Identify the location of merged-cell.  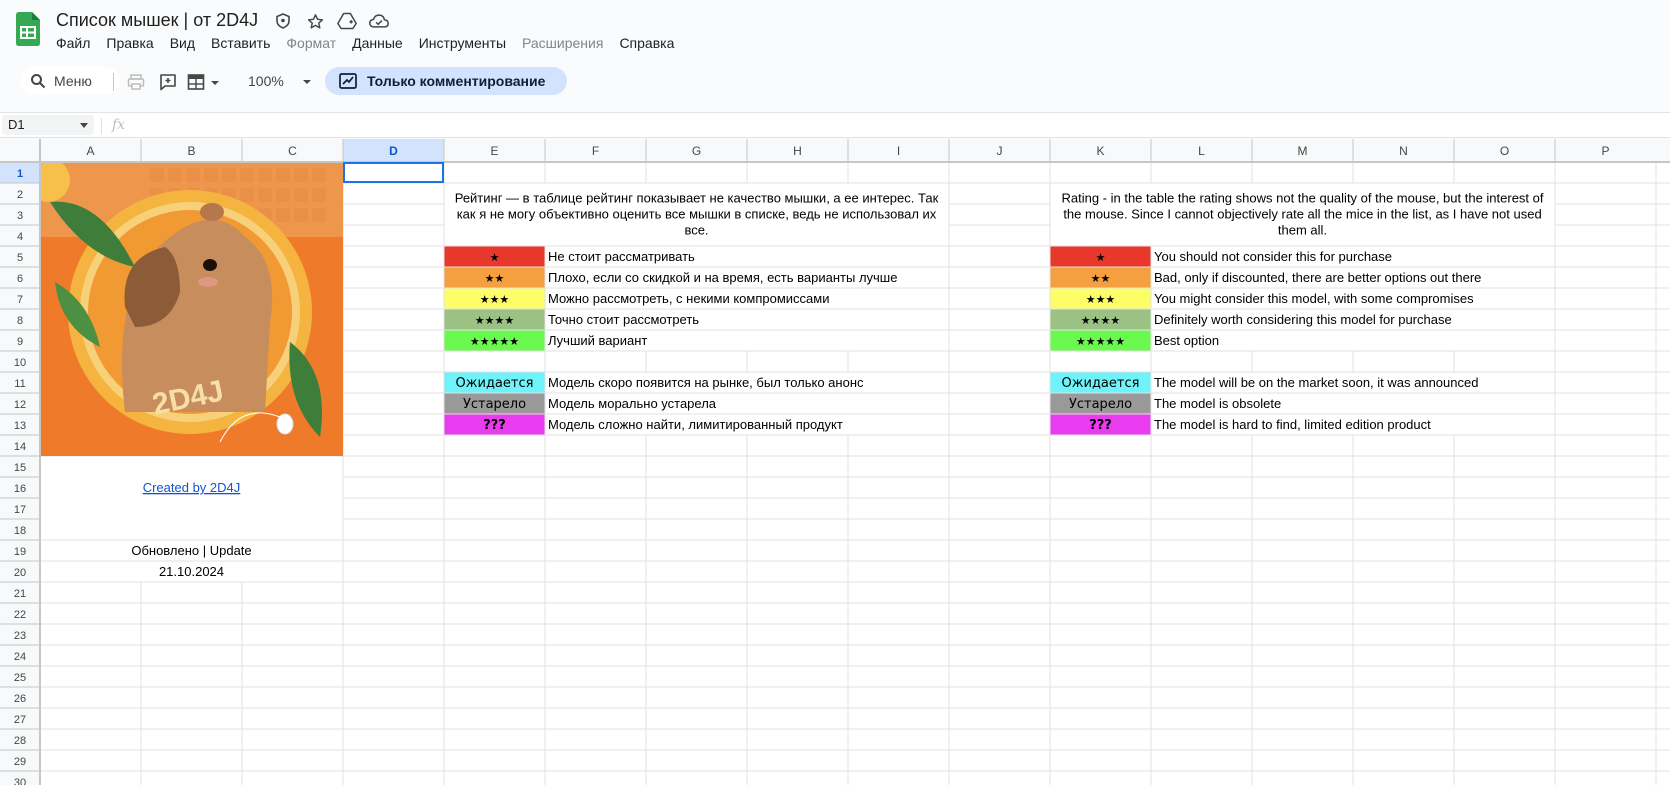
(191, 498).